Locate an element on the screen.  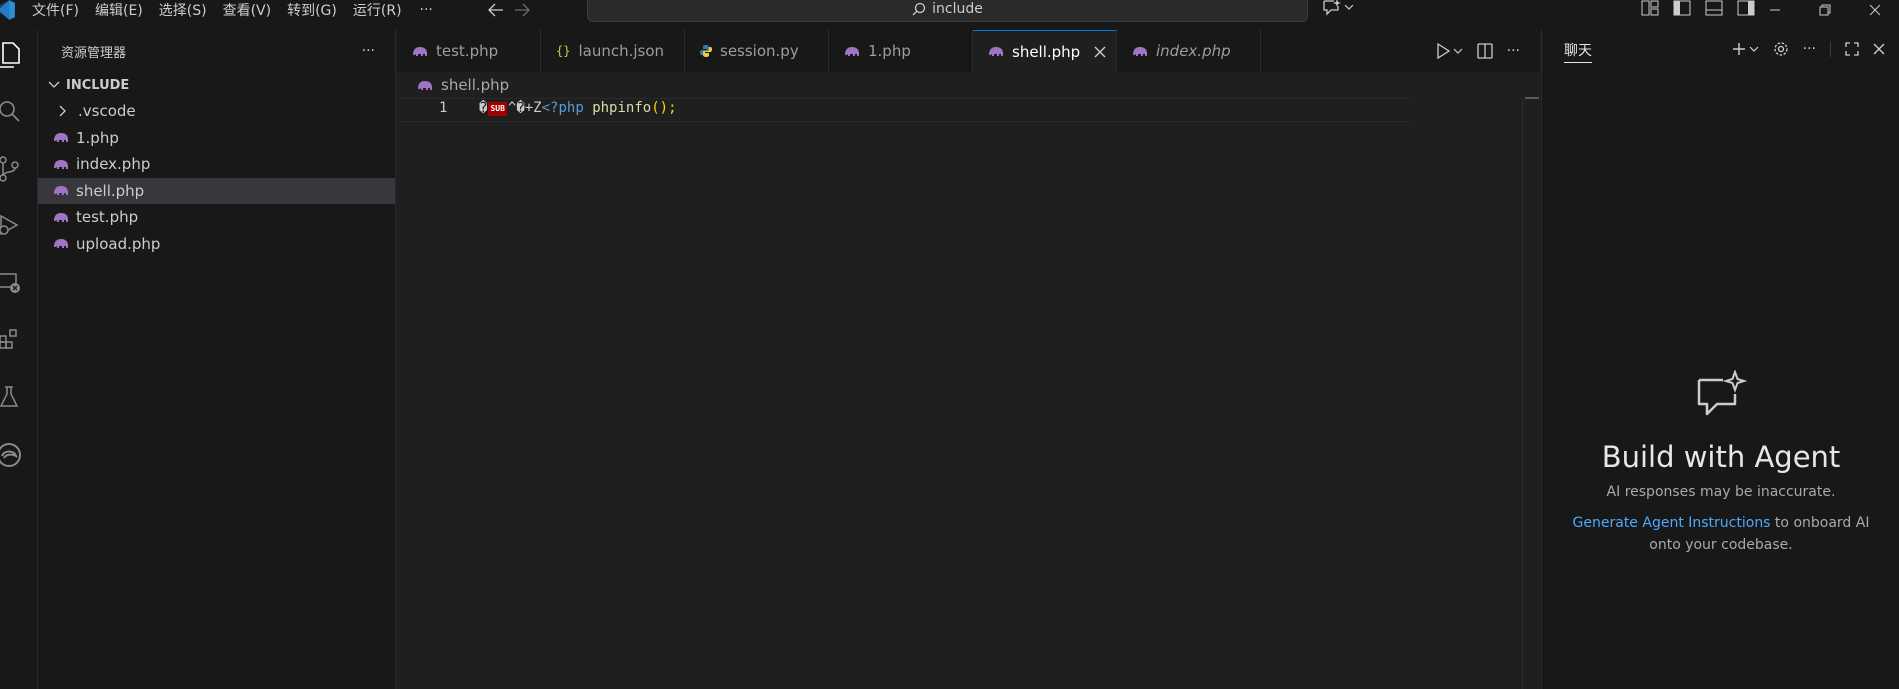
sidebar-header: 资源管理器 ··· is located at coordinates (216, 51).